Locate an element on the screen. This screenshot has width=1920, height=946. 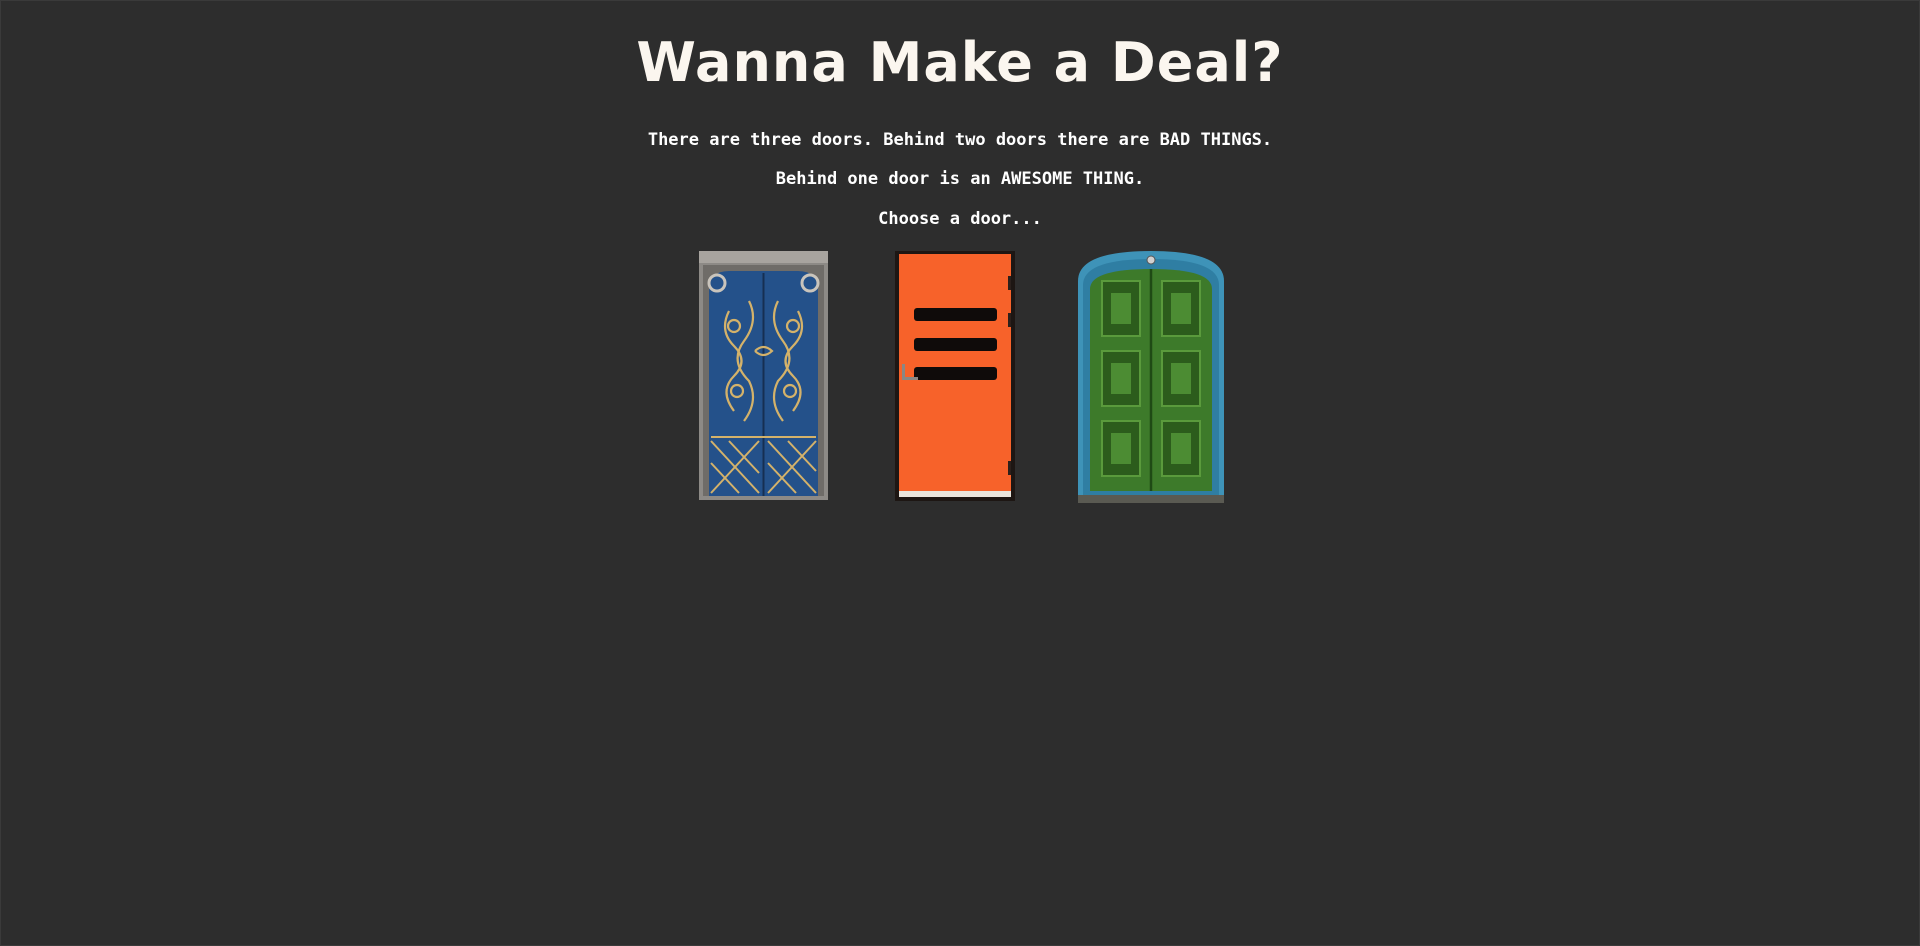
intro-line-2: Behind one door is an AWESOME THING. is located at coordinates (960, 179).